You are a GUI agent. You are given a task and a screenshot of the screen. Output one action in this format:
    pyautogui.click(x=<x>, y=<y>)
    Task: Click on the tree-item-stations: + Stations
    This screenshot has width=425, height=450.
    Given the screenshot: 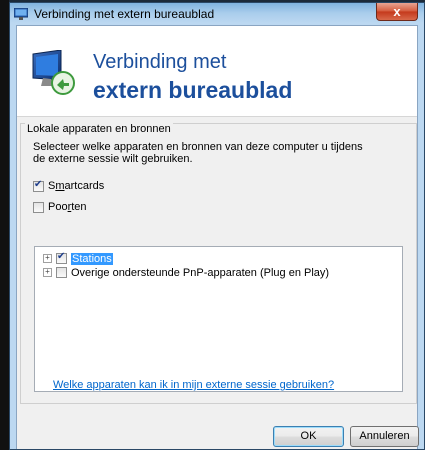 What is the action you would take?
    pyautogui.click(x=78, y=258)
    